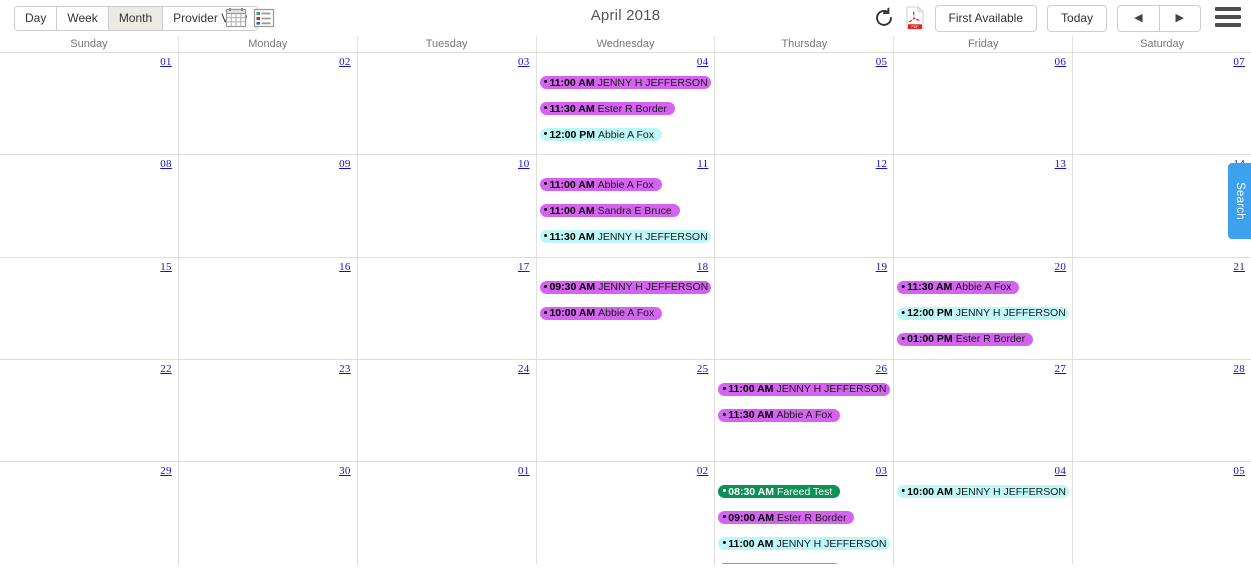 The width and height of the screenshot is (1251, 569). I want to click on day-number-link: 10, so click(524, 164).